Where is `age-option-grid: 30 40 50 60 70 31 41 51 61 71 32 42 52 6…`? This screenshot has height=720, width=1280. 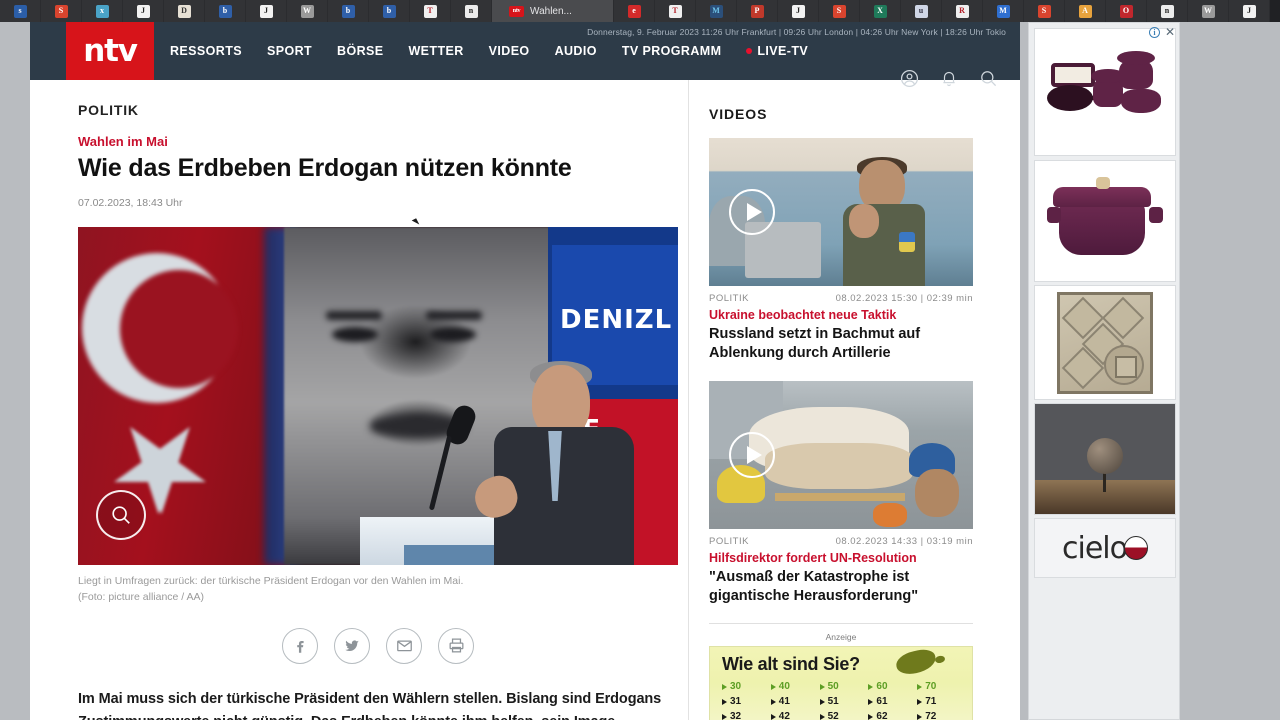
age-option-grid: 30 40 50 60 70 31 41 51 61 71 32 42 52 6… is located at coordinates (843, 699).